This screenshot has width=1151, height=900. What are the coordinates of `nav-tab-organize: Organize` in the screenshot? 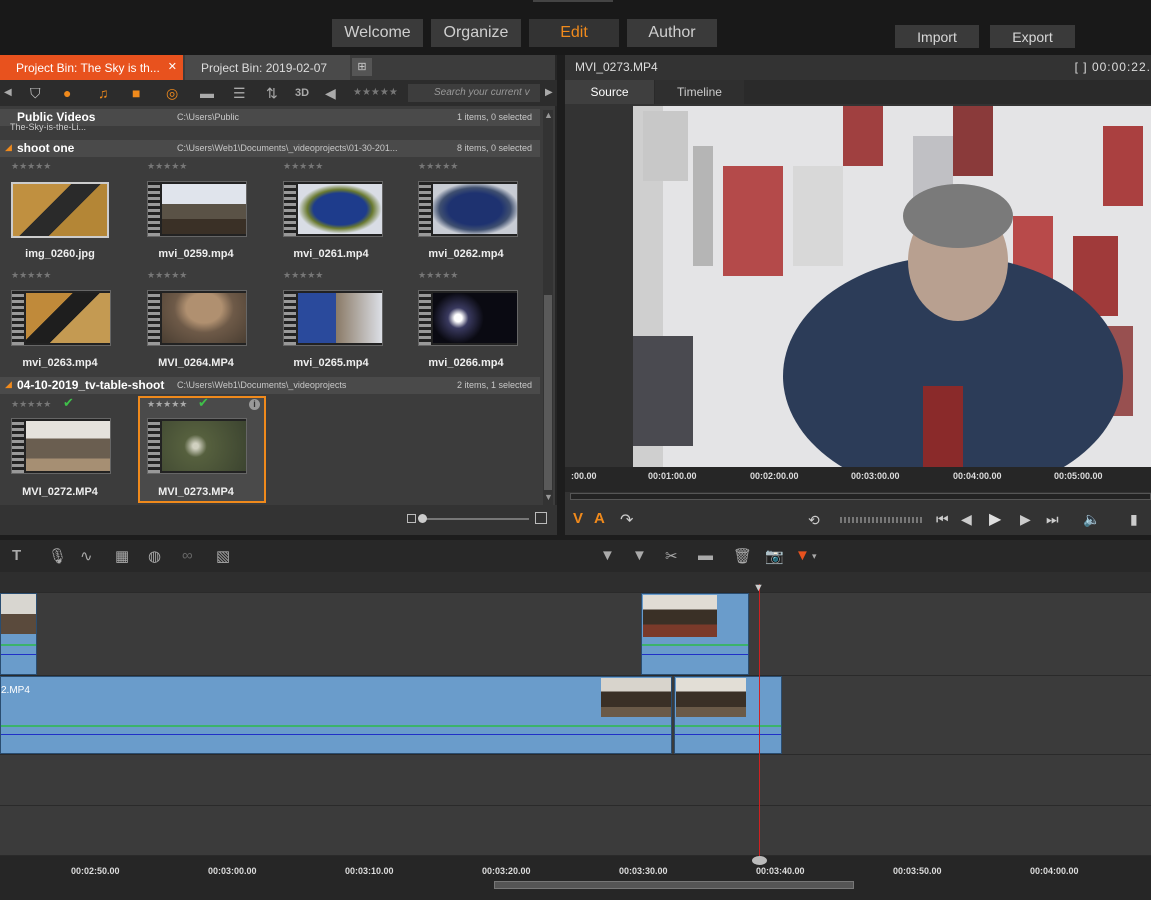 It's located at (476, 33).